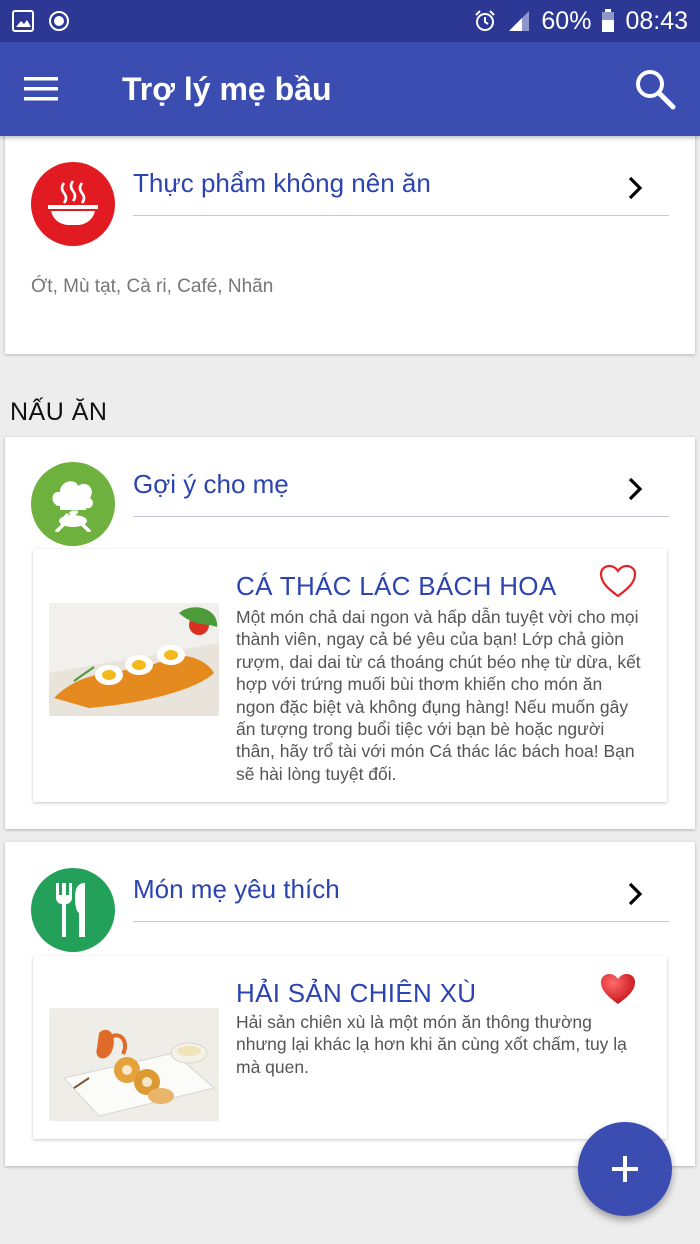  What do you see at coordinates (356, 993) in the screenshot?
I see `recipe-title: HẢI SẢN CHIÊN XÙ` at bounding box center [356, 993].